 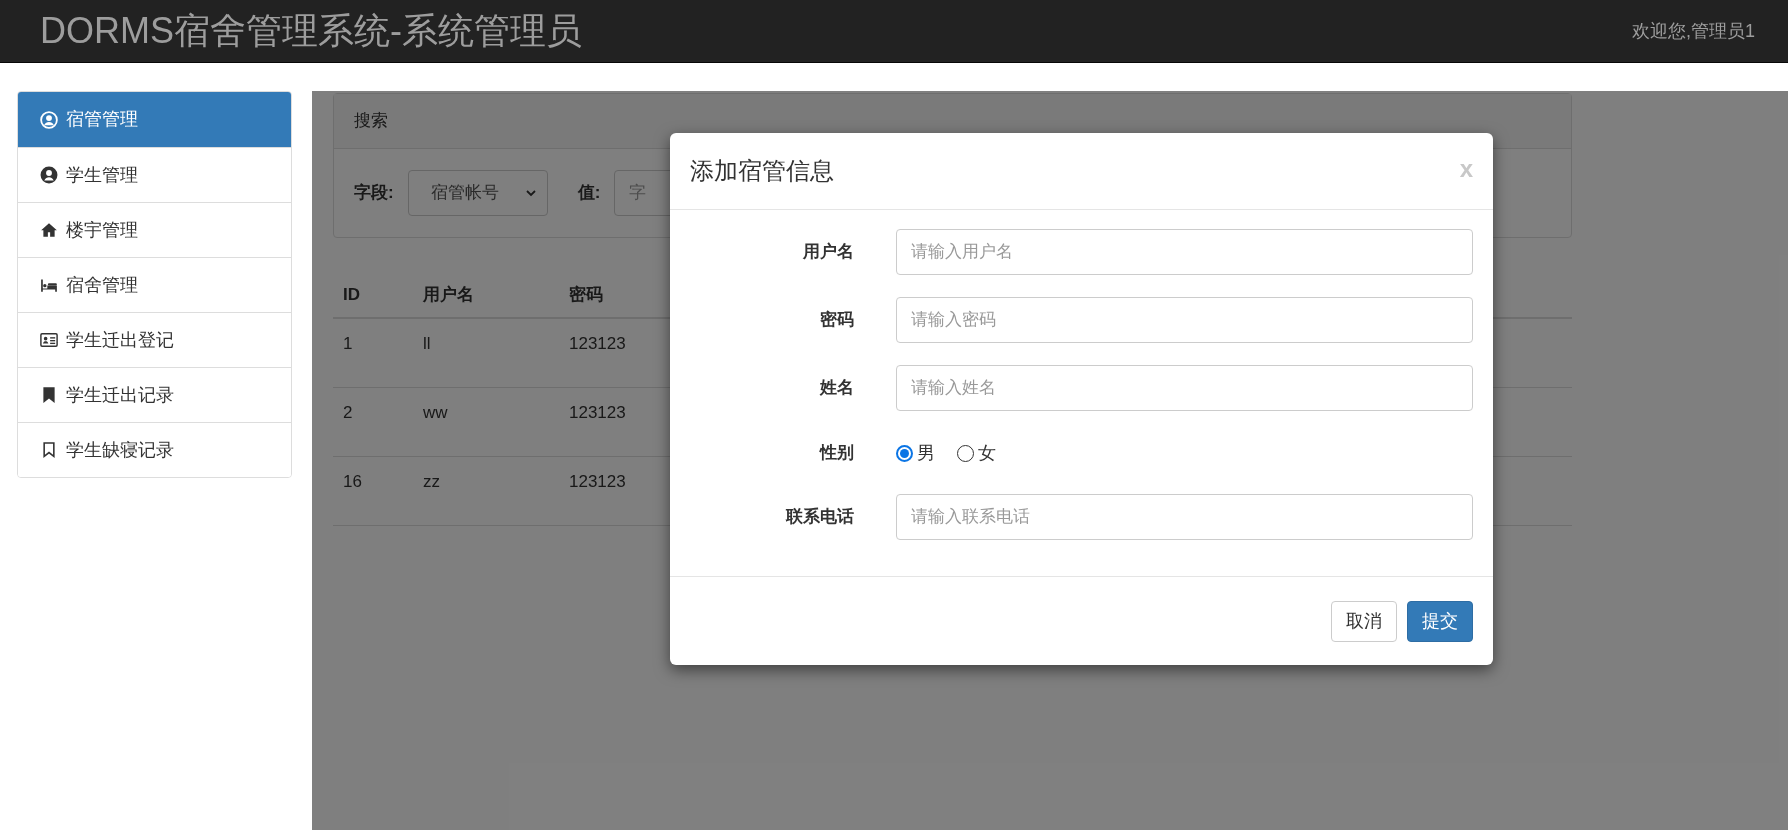 What do you see at coordinates (351, 294) in the screenshot?
I see `column-header: ID` at bounding box center [351, 294].